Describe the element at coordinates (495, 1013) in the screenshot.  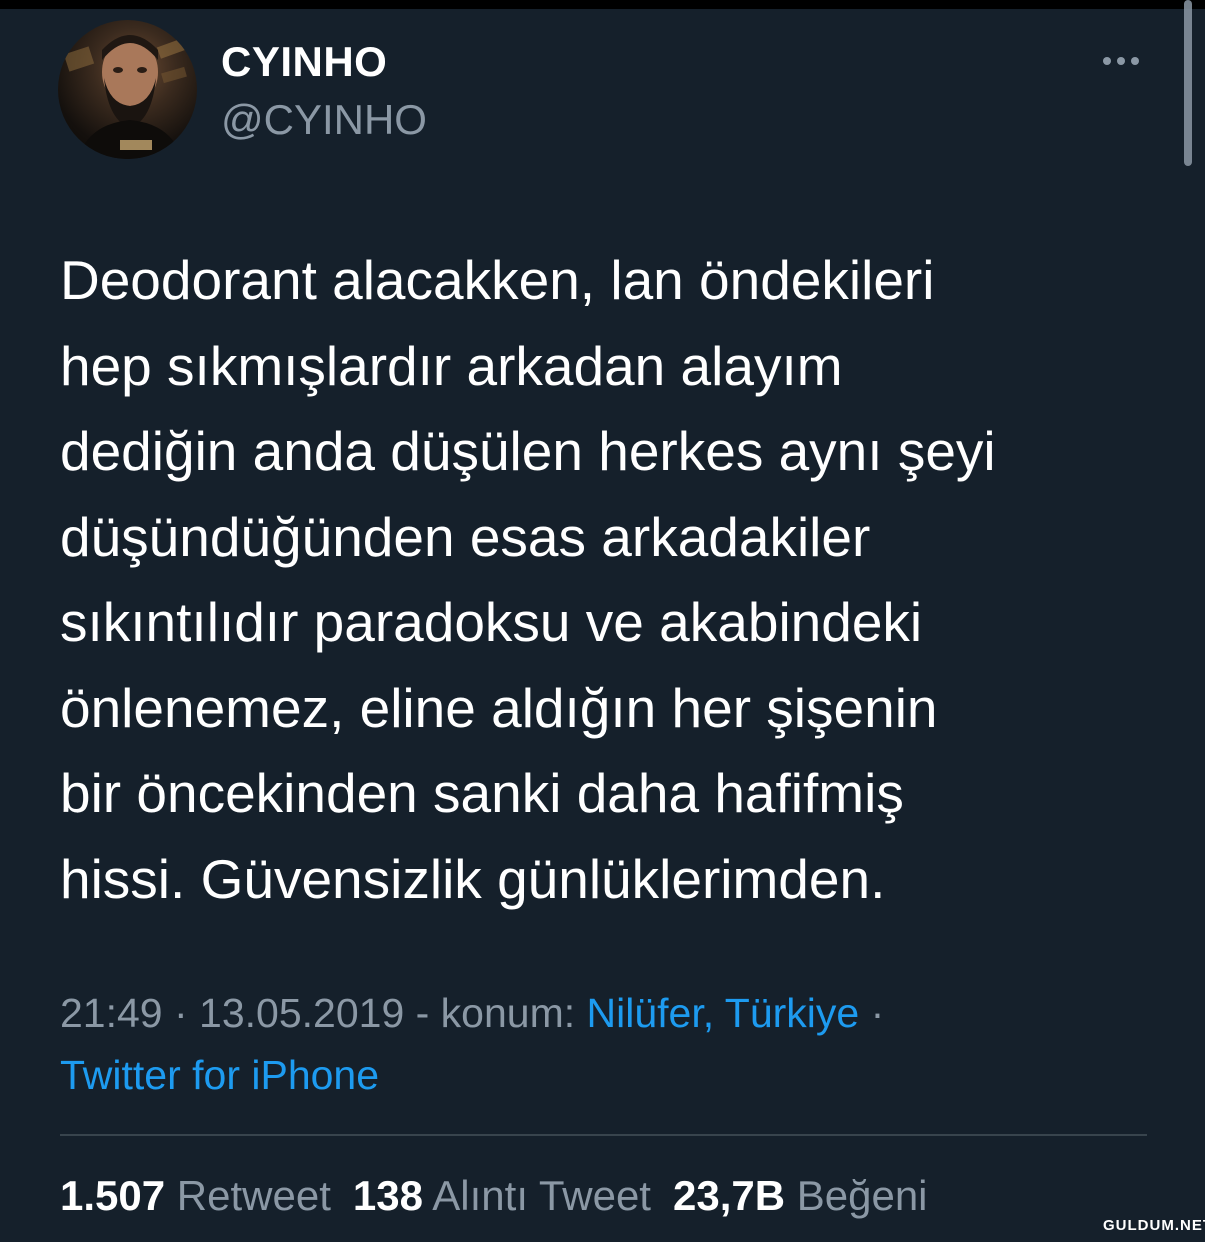
I see `location-prefix: - konum:` at that location.